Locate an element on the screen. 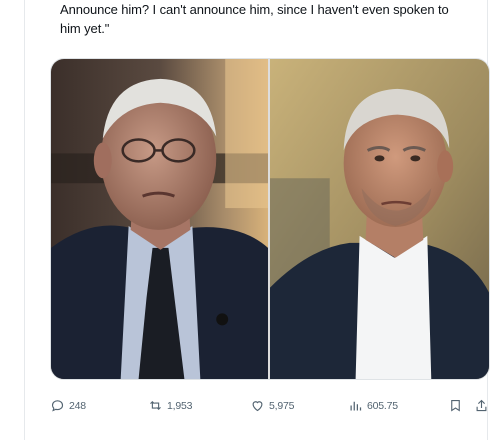 This screenshot has height=440, width=500. like-button: 5,975 is located at coordinates (272, 405).